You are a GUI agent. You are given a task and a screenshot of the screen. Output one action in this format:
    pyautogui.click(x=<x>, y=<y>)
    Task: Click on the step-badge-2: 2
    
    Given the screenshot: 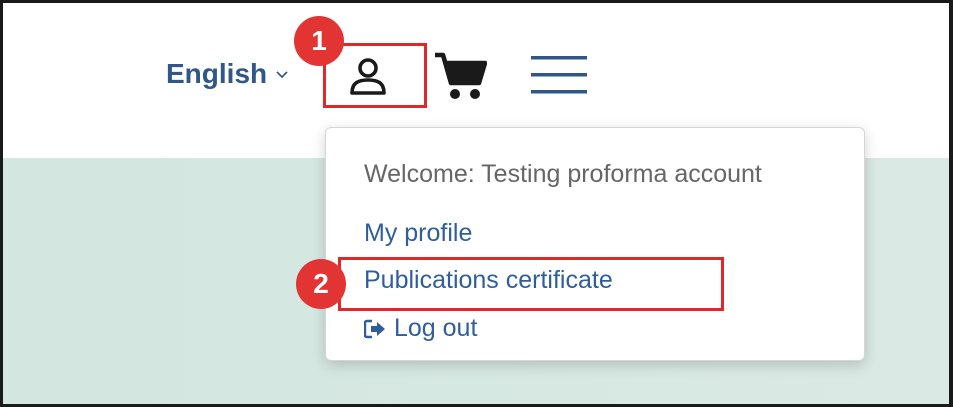 What is the action you would take?
    pyautogui.click(x=321, y=284)
    